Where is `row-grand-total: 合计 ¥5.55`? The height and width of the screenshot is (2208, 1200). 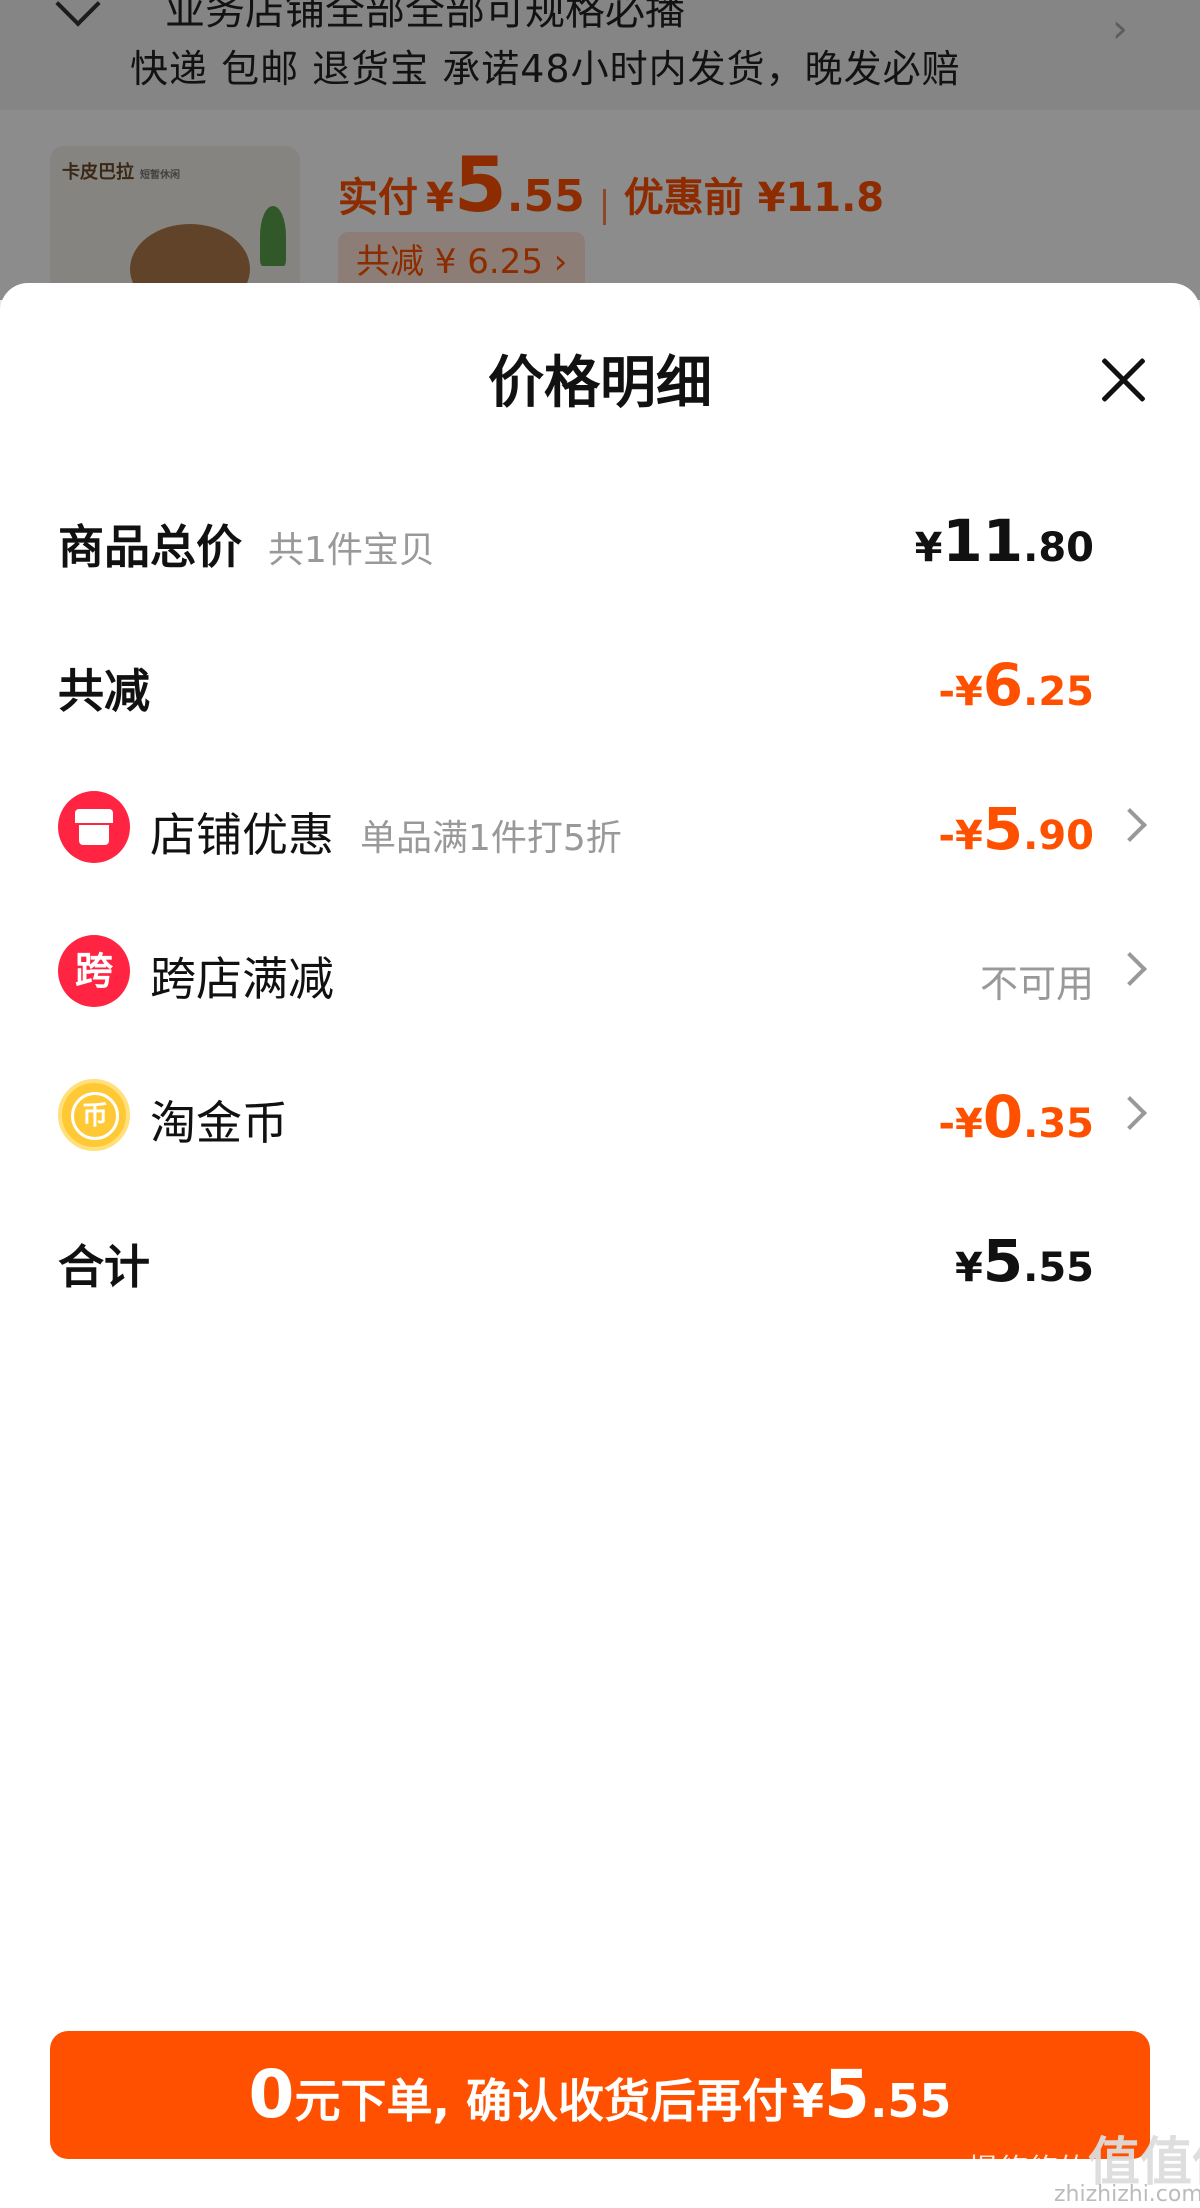
row-grand-total: 合计 ¥5.55 is located at coordinates (600, 1260).